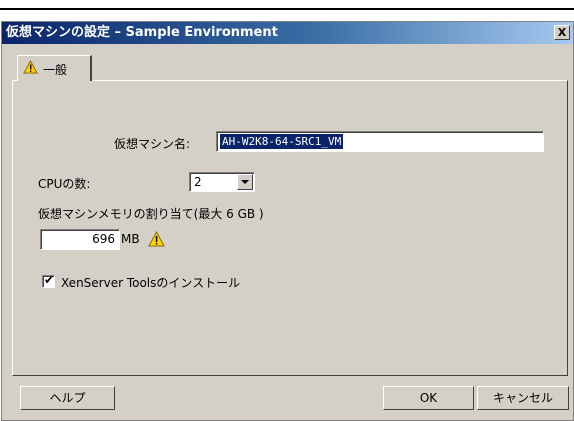 This screenshot has width=574, height=421. Describe the element at coordinates (142, 32) in the screenshot. I see `dialog-title: 仮想マシンの設定 – Sample Environment` at that location.